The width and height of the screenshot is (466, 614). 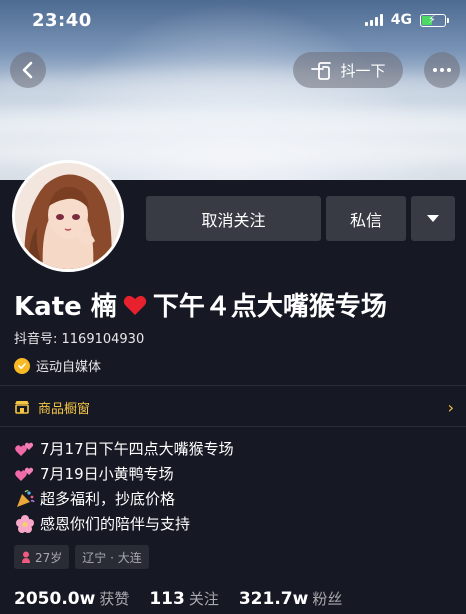 I want to click on profile-tags: 27岁 辽宁 · 大连, so click(x=81, y=557).